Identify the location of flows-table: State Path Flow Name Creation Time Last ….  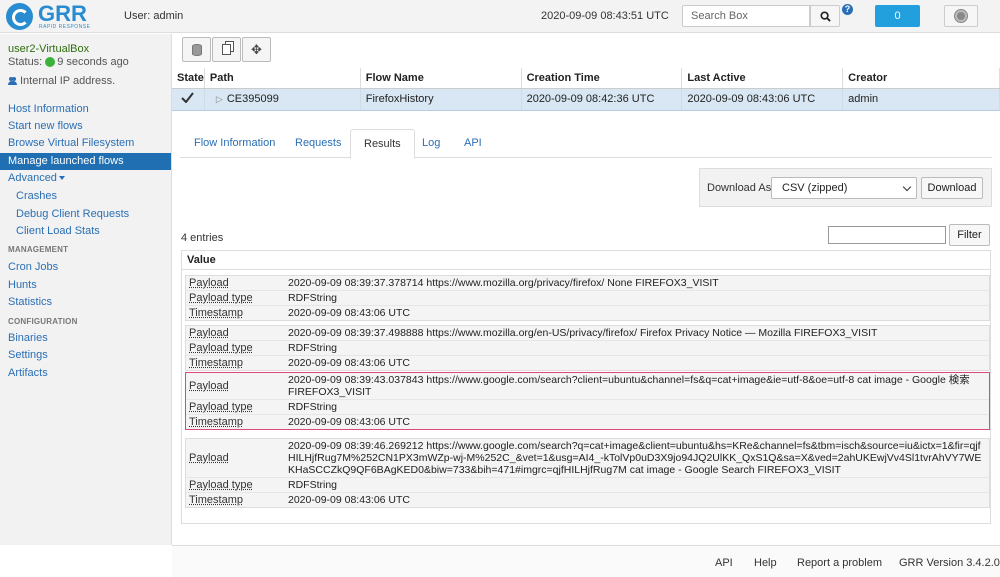
(586, 89).